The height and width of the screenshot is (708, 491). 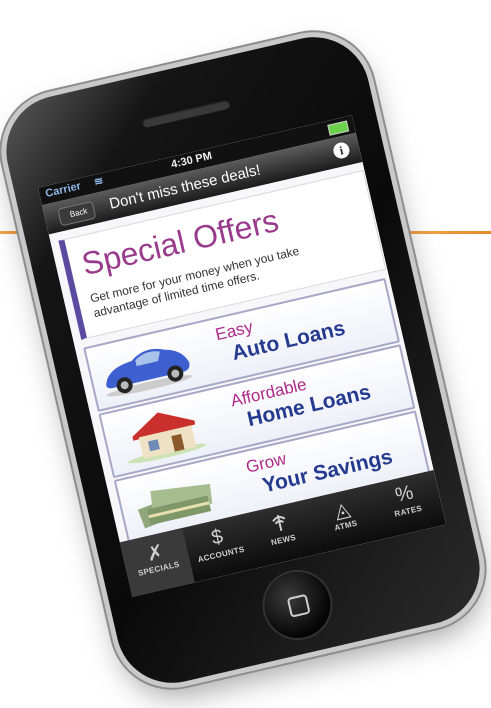 I want to click on house-image, so click(x=167, y=438).